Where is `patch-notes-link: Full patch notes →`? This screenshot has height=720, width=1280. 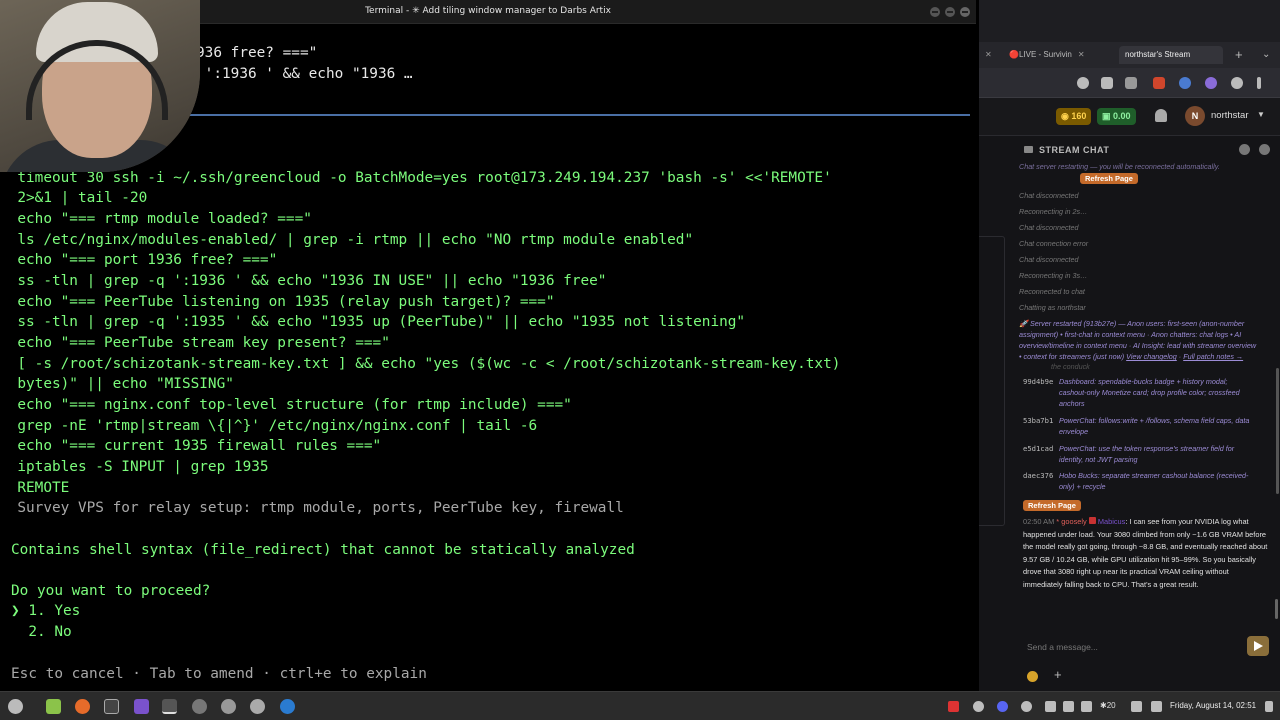 patch-notes-link: Full patch notes → is located at coordinates (1213, 356).